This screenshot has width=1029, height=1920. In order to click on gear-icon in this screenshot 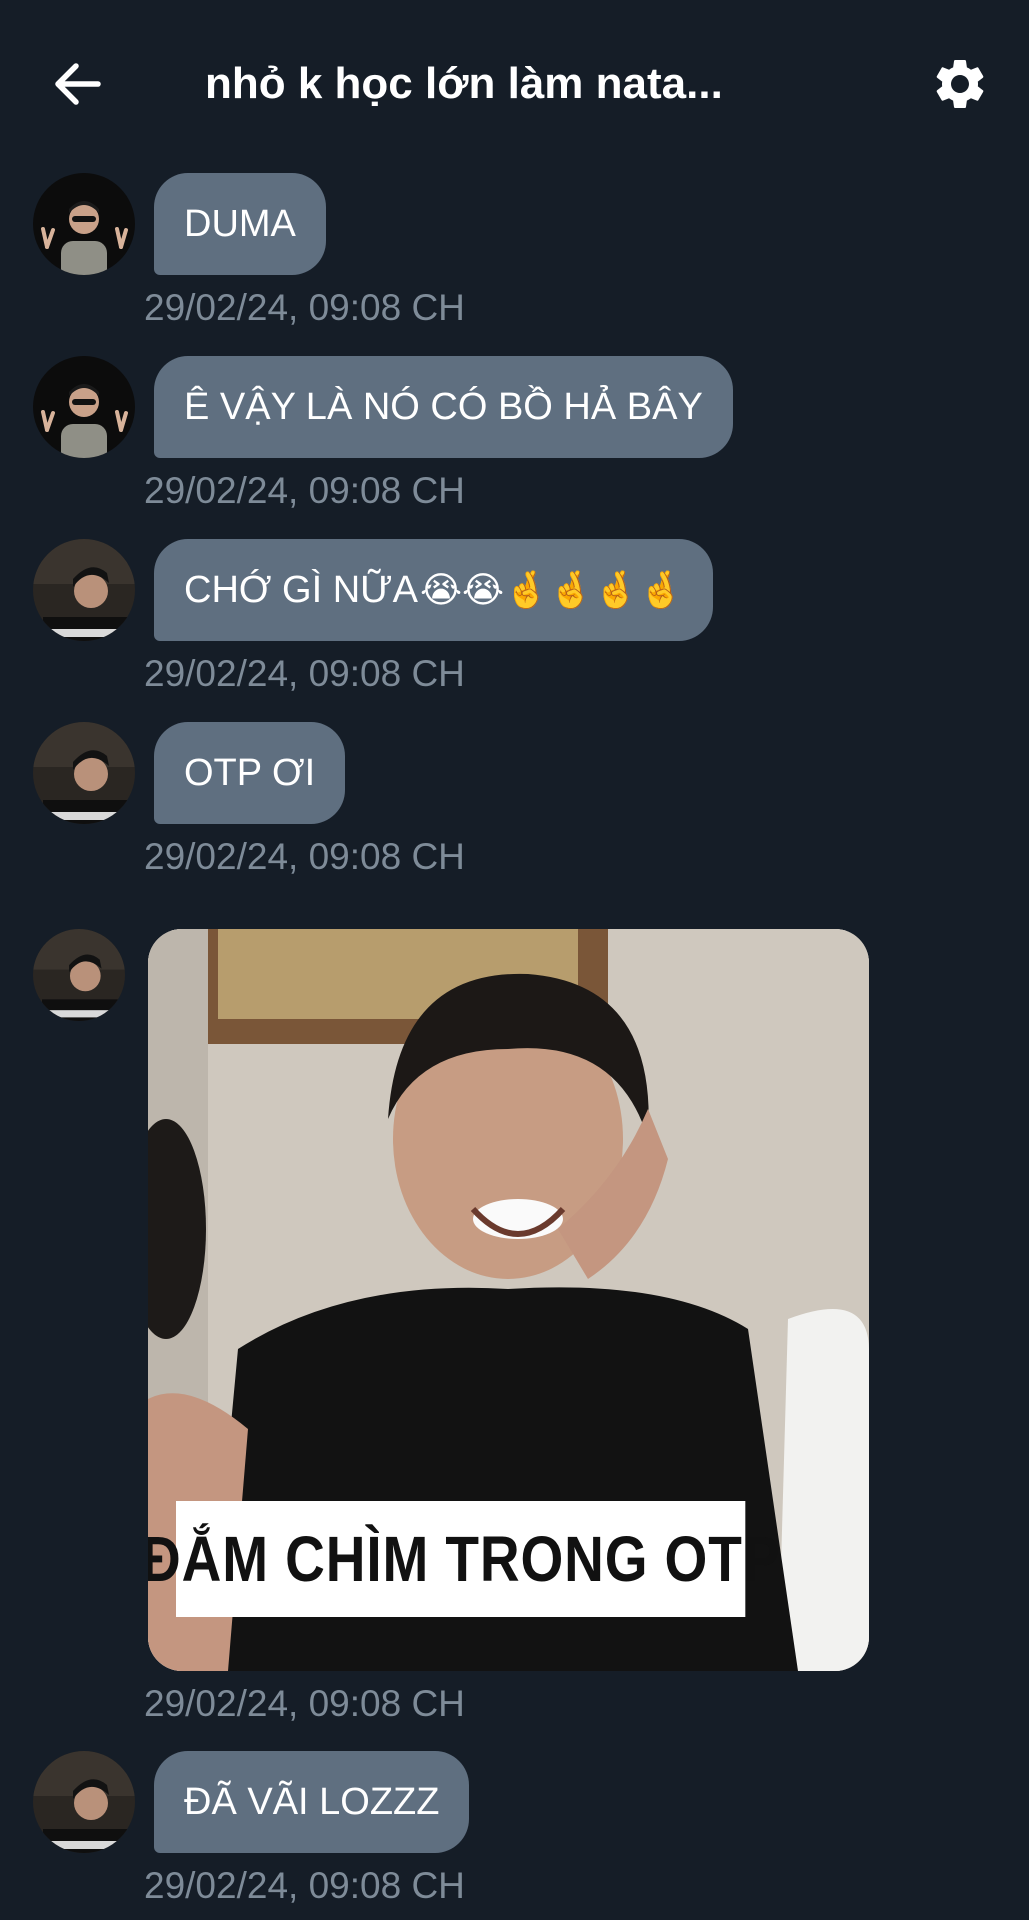, I will do `click(960, 83)`.